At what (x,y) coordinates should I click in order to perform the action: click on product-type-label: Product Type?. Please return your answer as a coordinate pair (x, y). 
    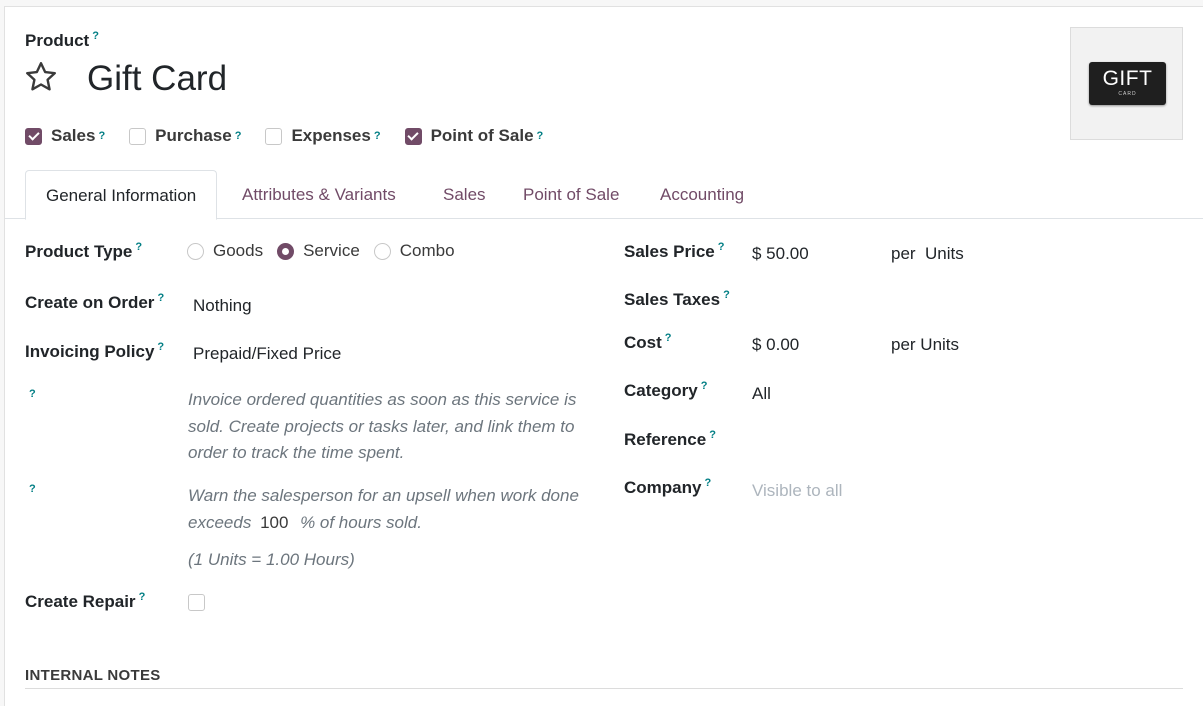
    Looking at the image, I should click on (84, 251).